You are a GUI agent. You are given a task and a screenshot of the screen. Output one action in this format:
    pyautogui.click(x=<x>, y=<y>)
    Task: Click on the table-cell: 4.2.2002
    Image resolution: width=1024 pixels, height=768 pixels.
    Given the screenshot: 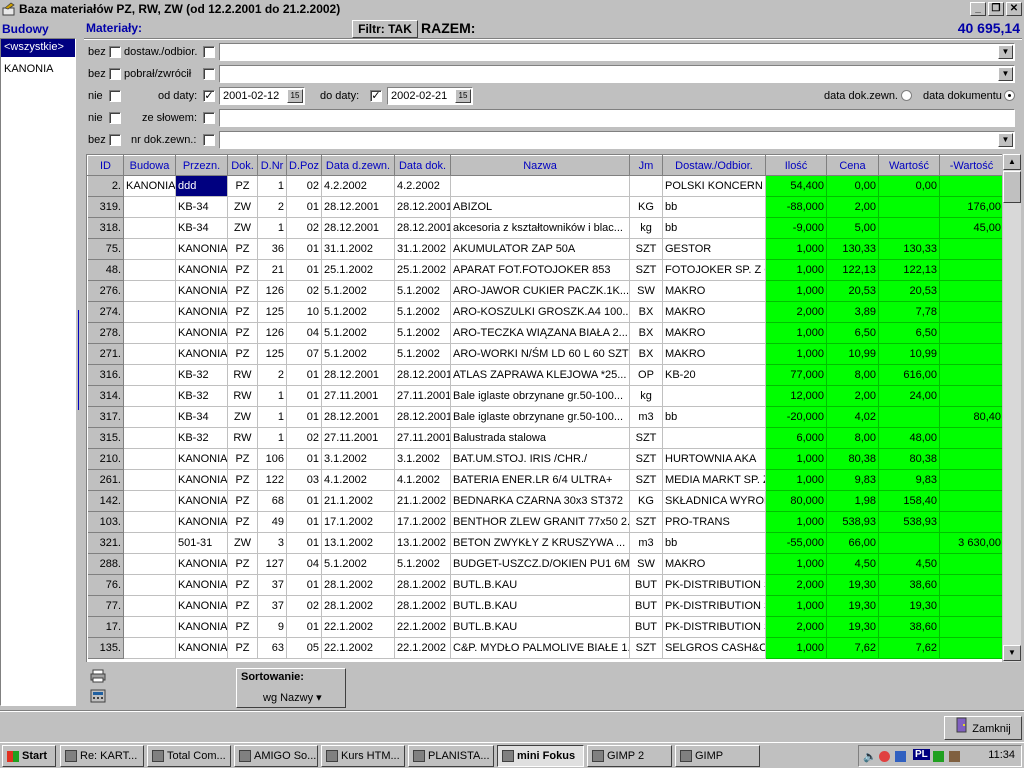 What is the action you would take?
    pyautogui.click(x=358, y=186)
    